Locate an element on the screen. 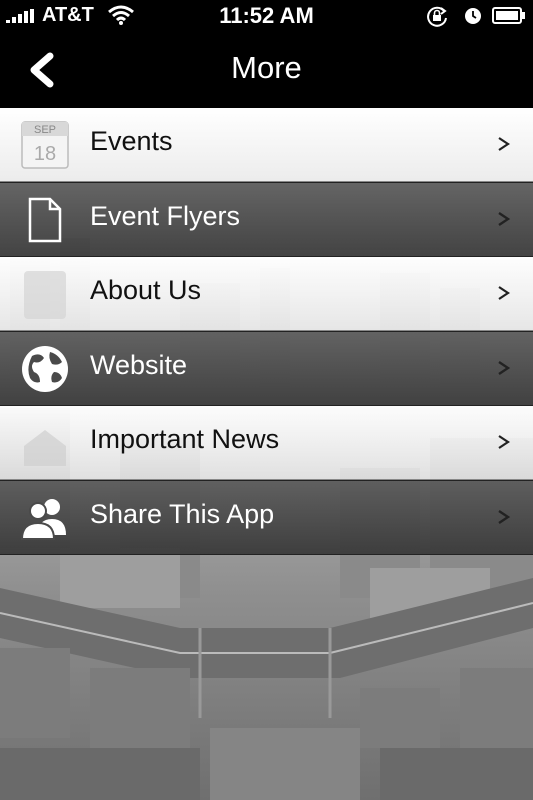 This screenshot has width=533, height=800. menu-item-label: Event Flyers is located at coordinates (165, 216).